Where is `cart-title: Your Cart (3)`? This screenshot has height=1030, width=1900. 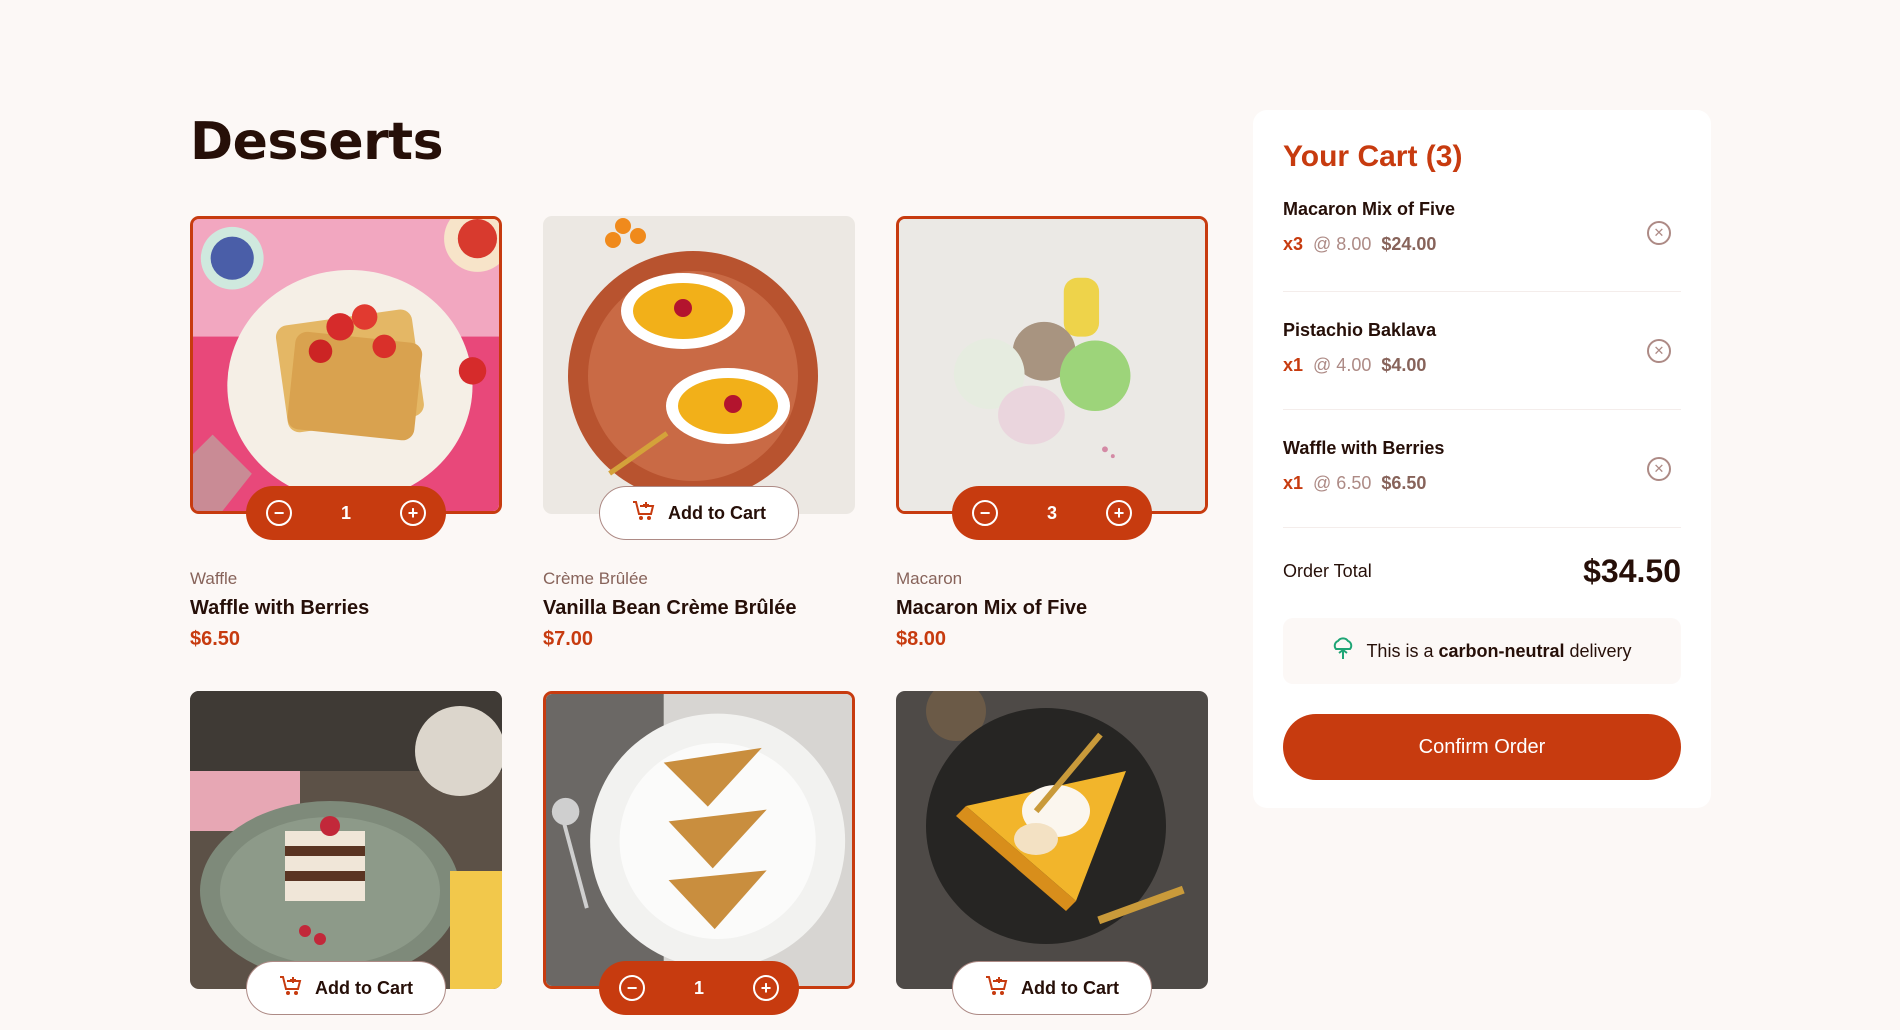
cart-title: Your Cart (3) is located at coordinates (1373, 156).